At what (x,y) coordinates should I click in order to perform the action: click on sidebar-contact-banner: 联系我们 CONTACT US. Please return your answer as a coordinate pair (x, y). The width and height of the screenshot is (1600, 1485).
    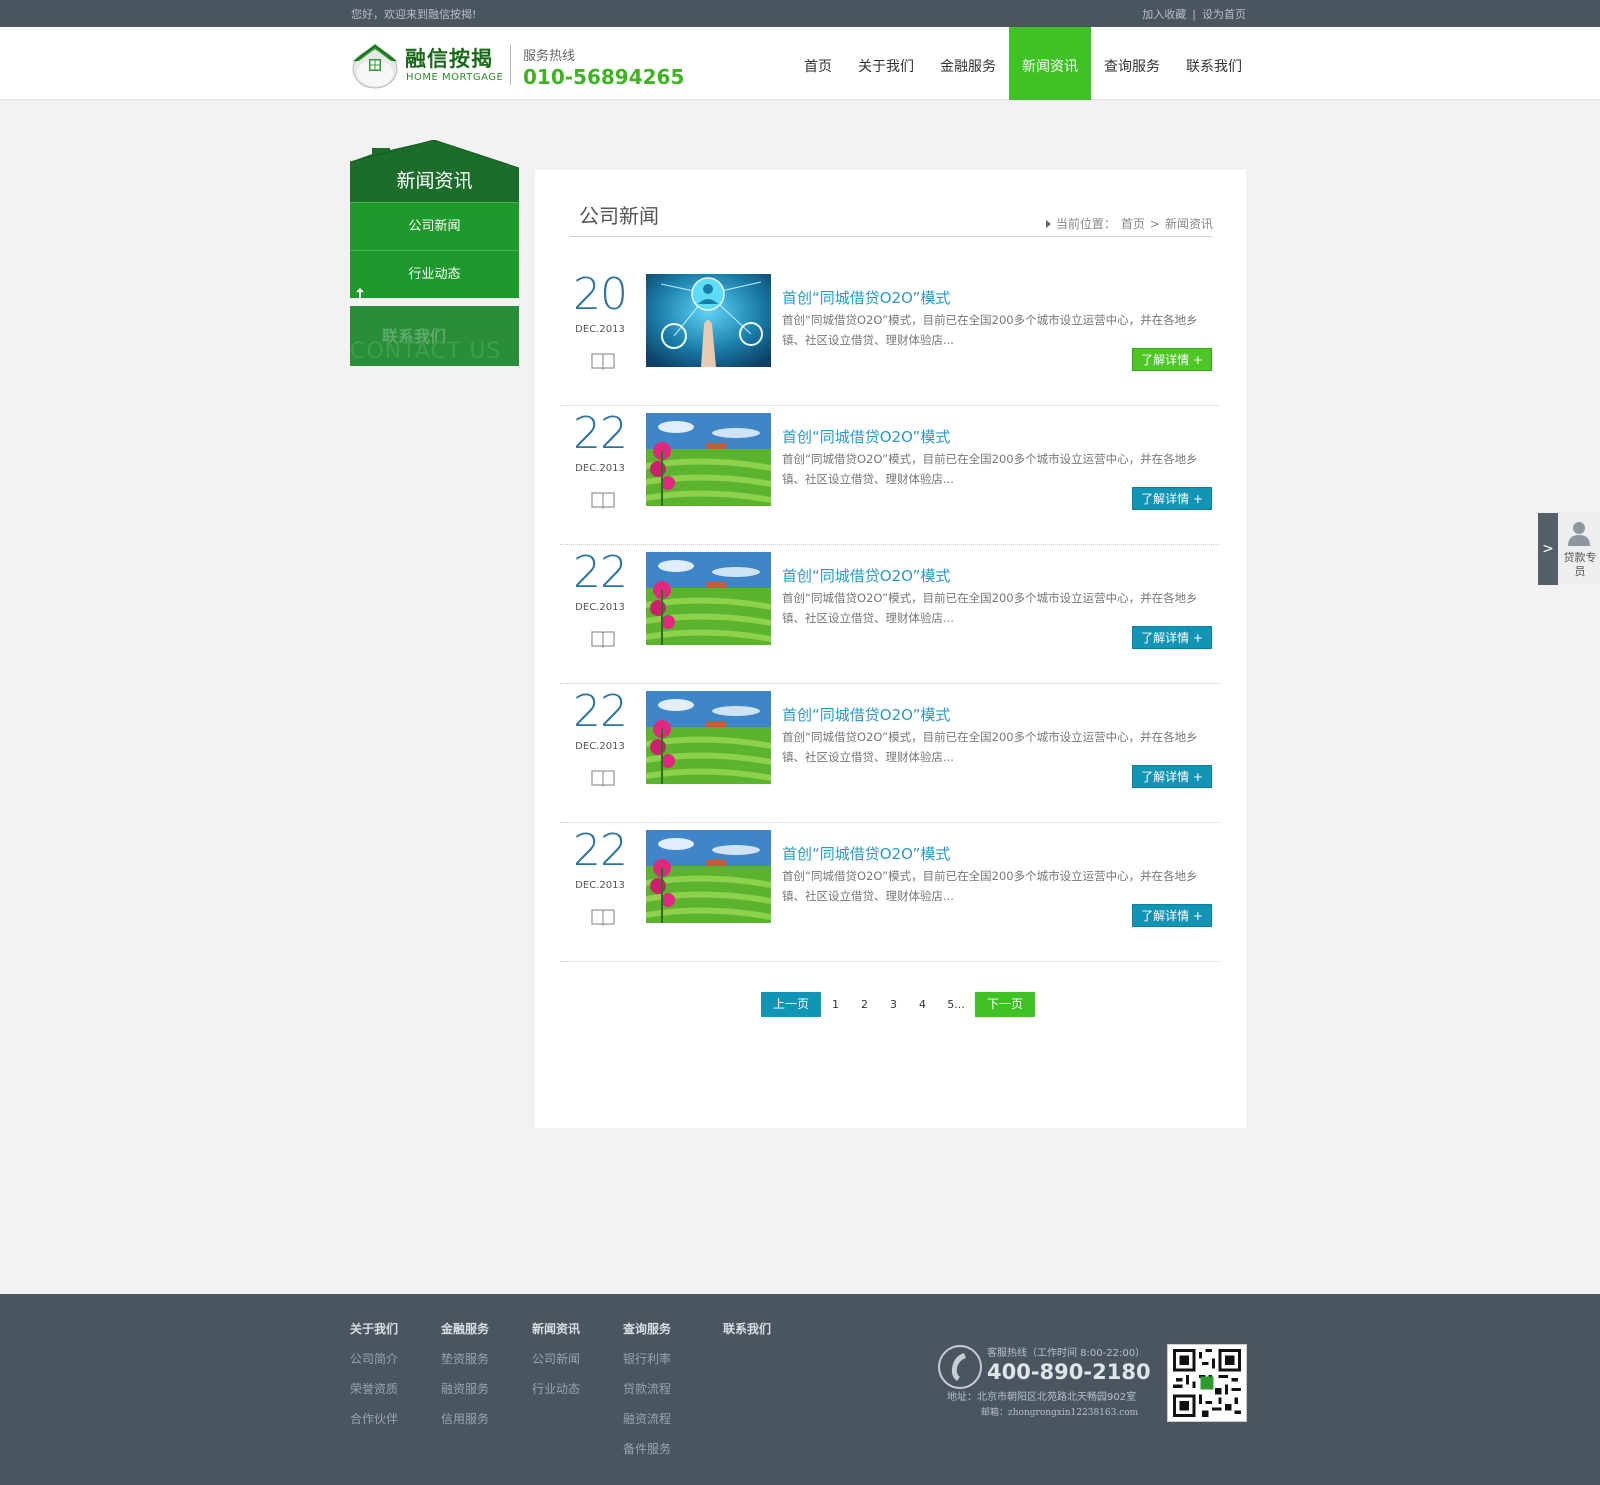
    Looking at the image, I should click on (434, 336).